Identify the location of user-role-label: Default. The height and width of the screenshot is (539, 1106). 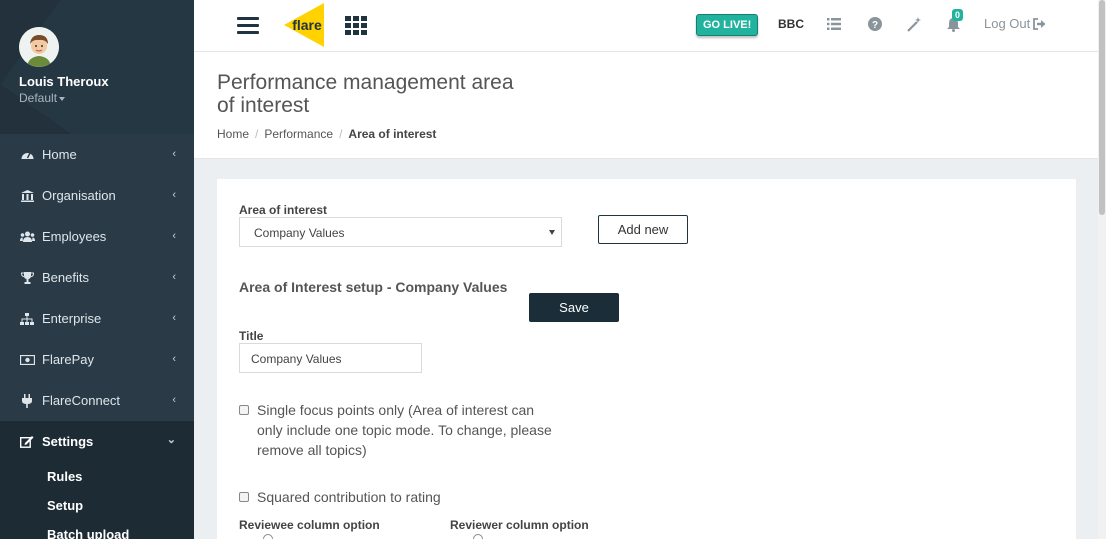
(38, 98).